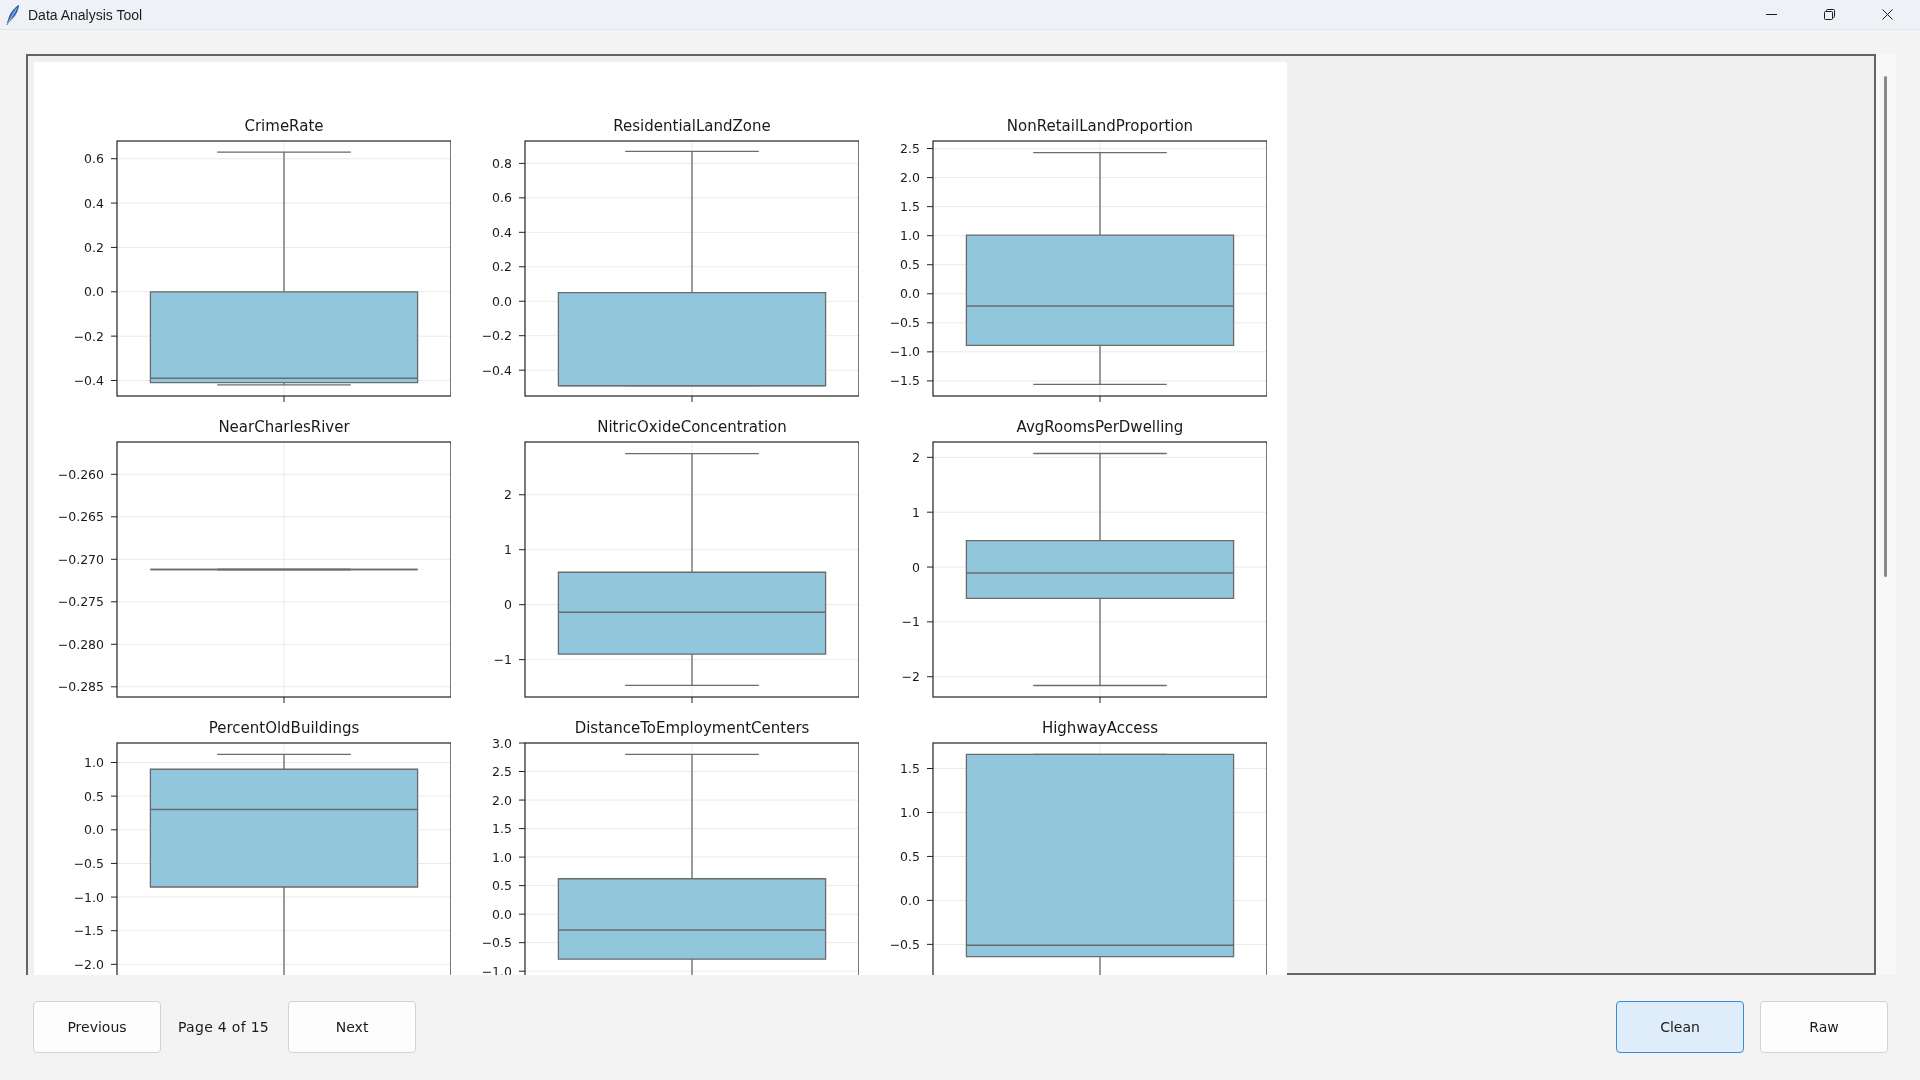 The height and width of the screenshot is (1080, 1920). Describe the element at coordinates (12, 14) in the screenshot. I see `feather-icon` at that location.